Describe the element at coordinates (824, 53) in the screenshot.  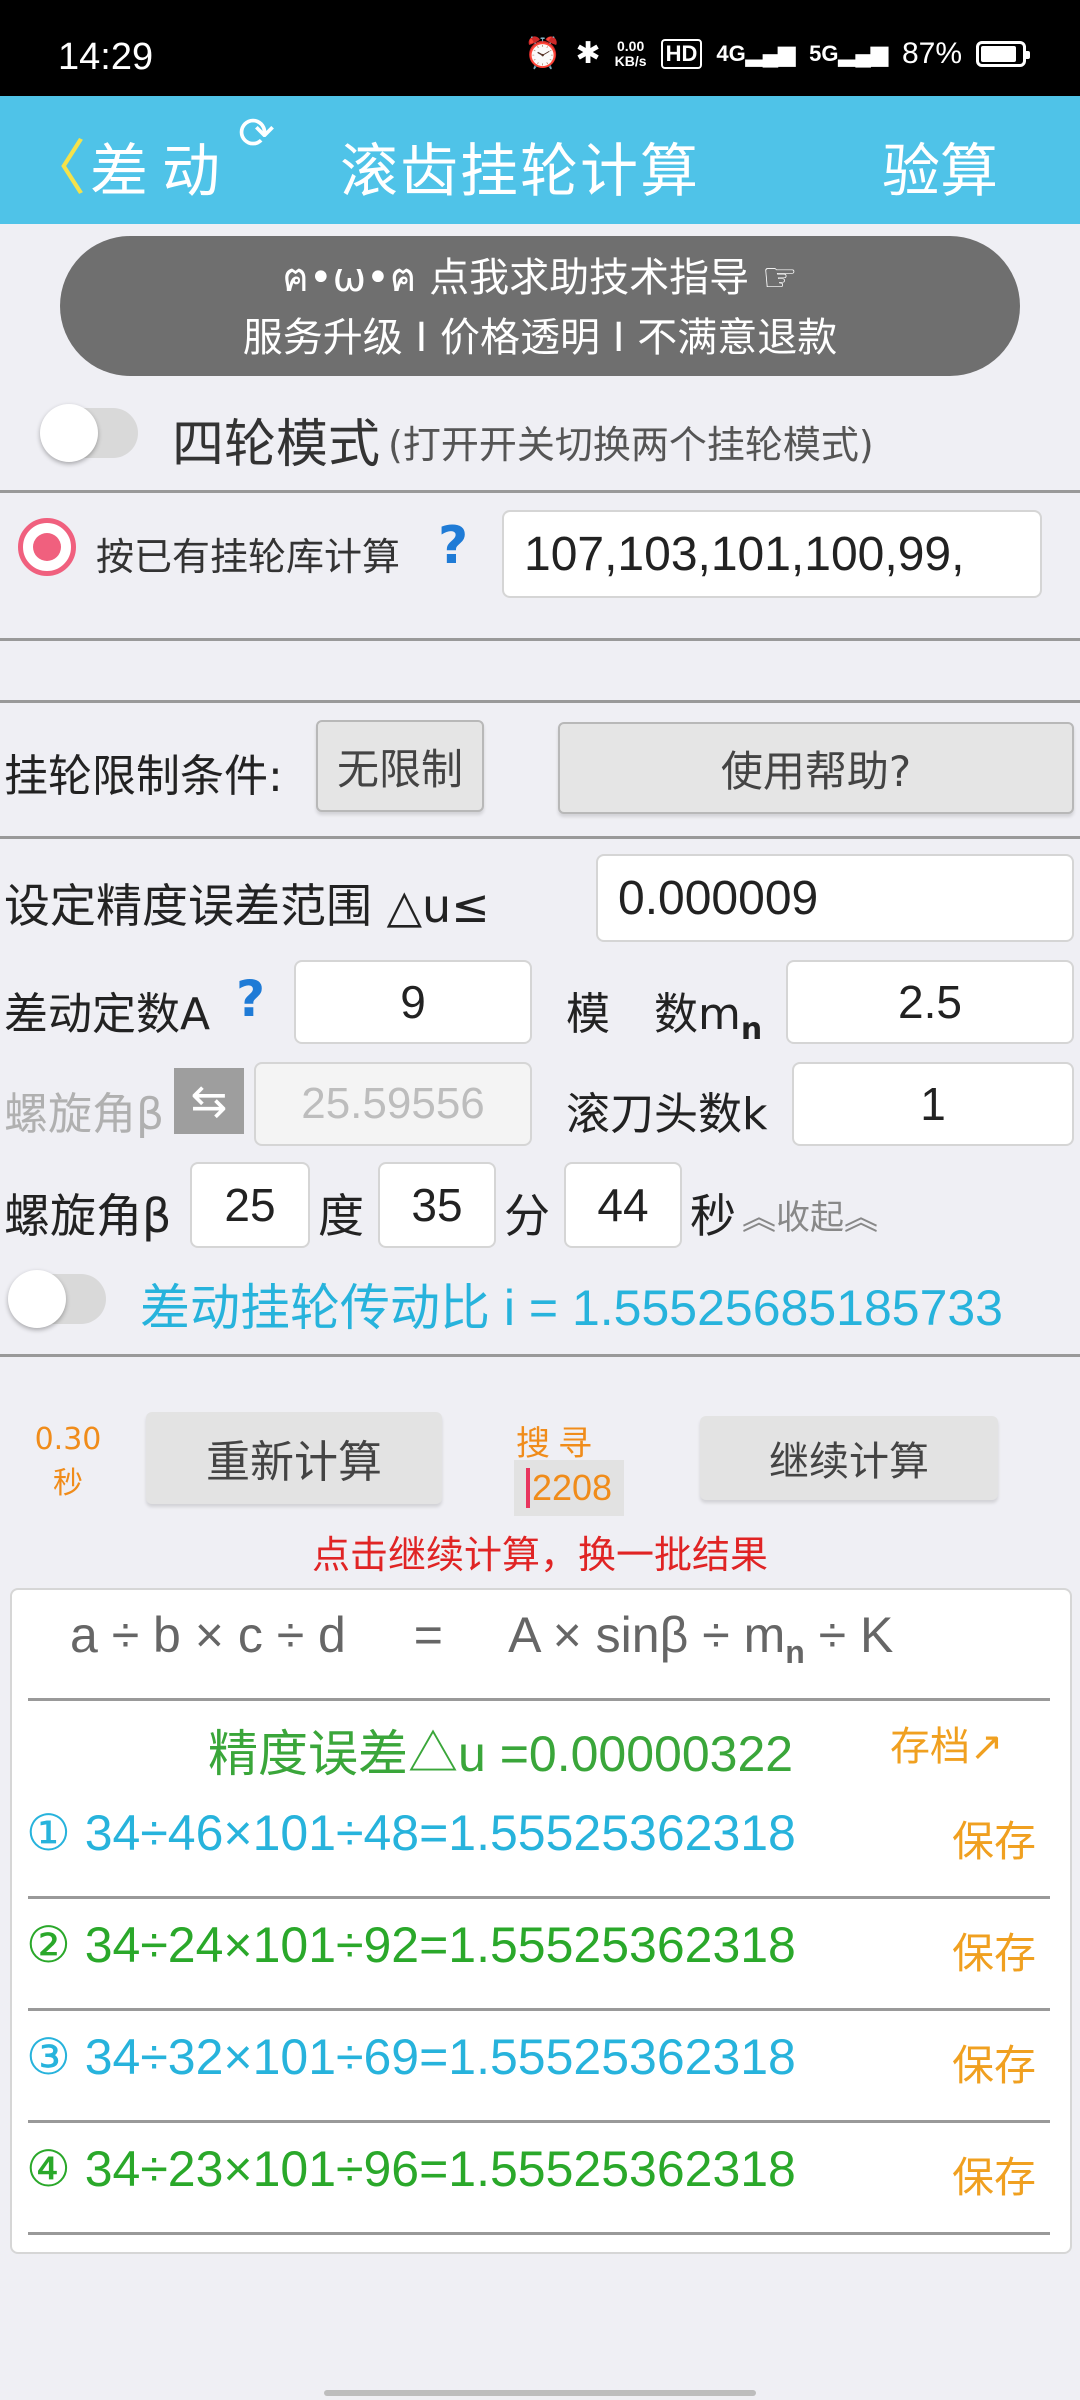
I see `signal-5g-label: 5G` at that location.